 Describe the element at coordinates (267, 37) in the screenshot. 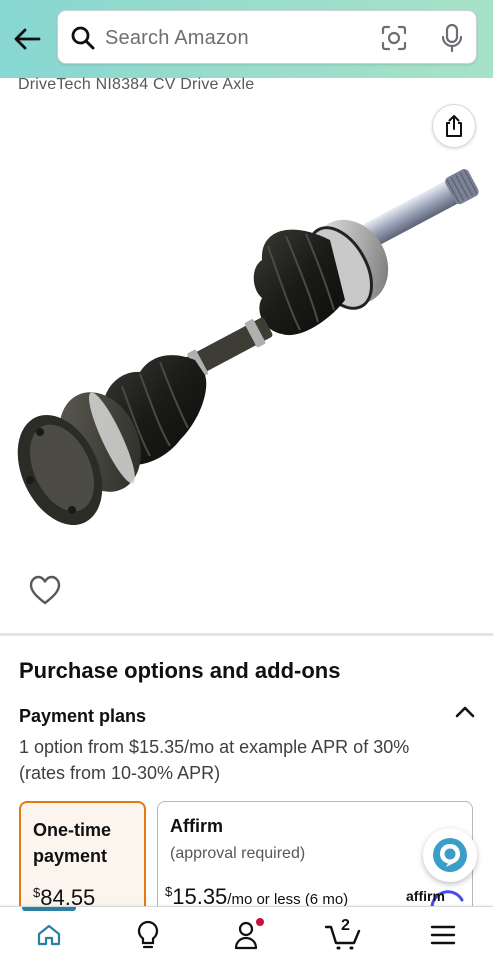

I see `search-field: Search Amazon` at that location.